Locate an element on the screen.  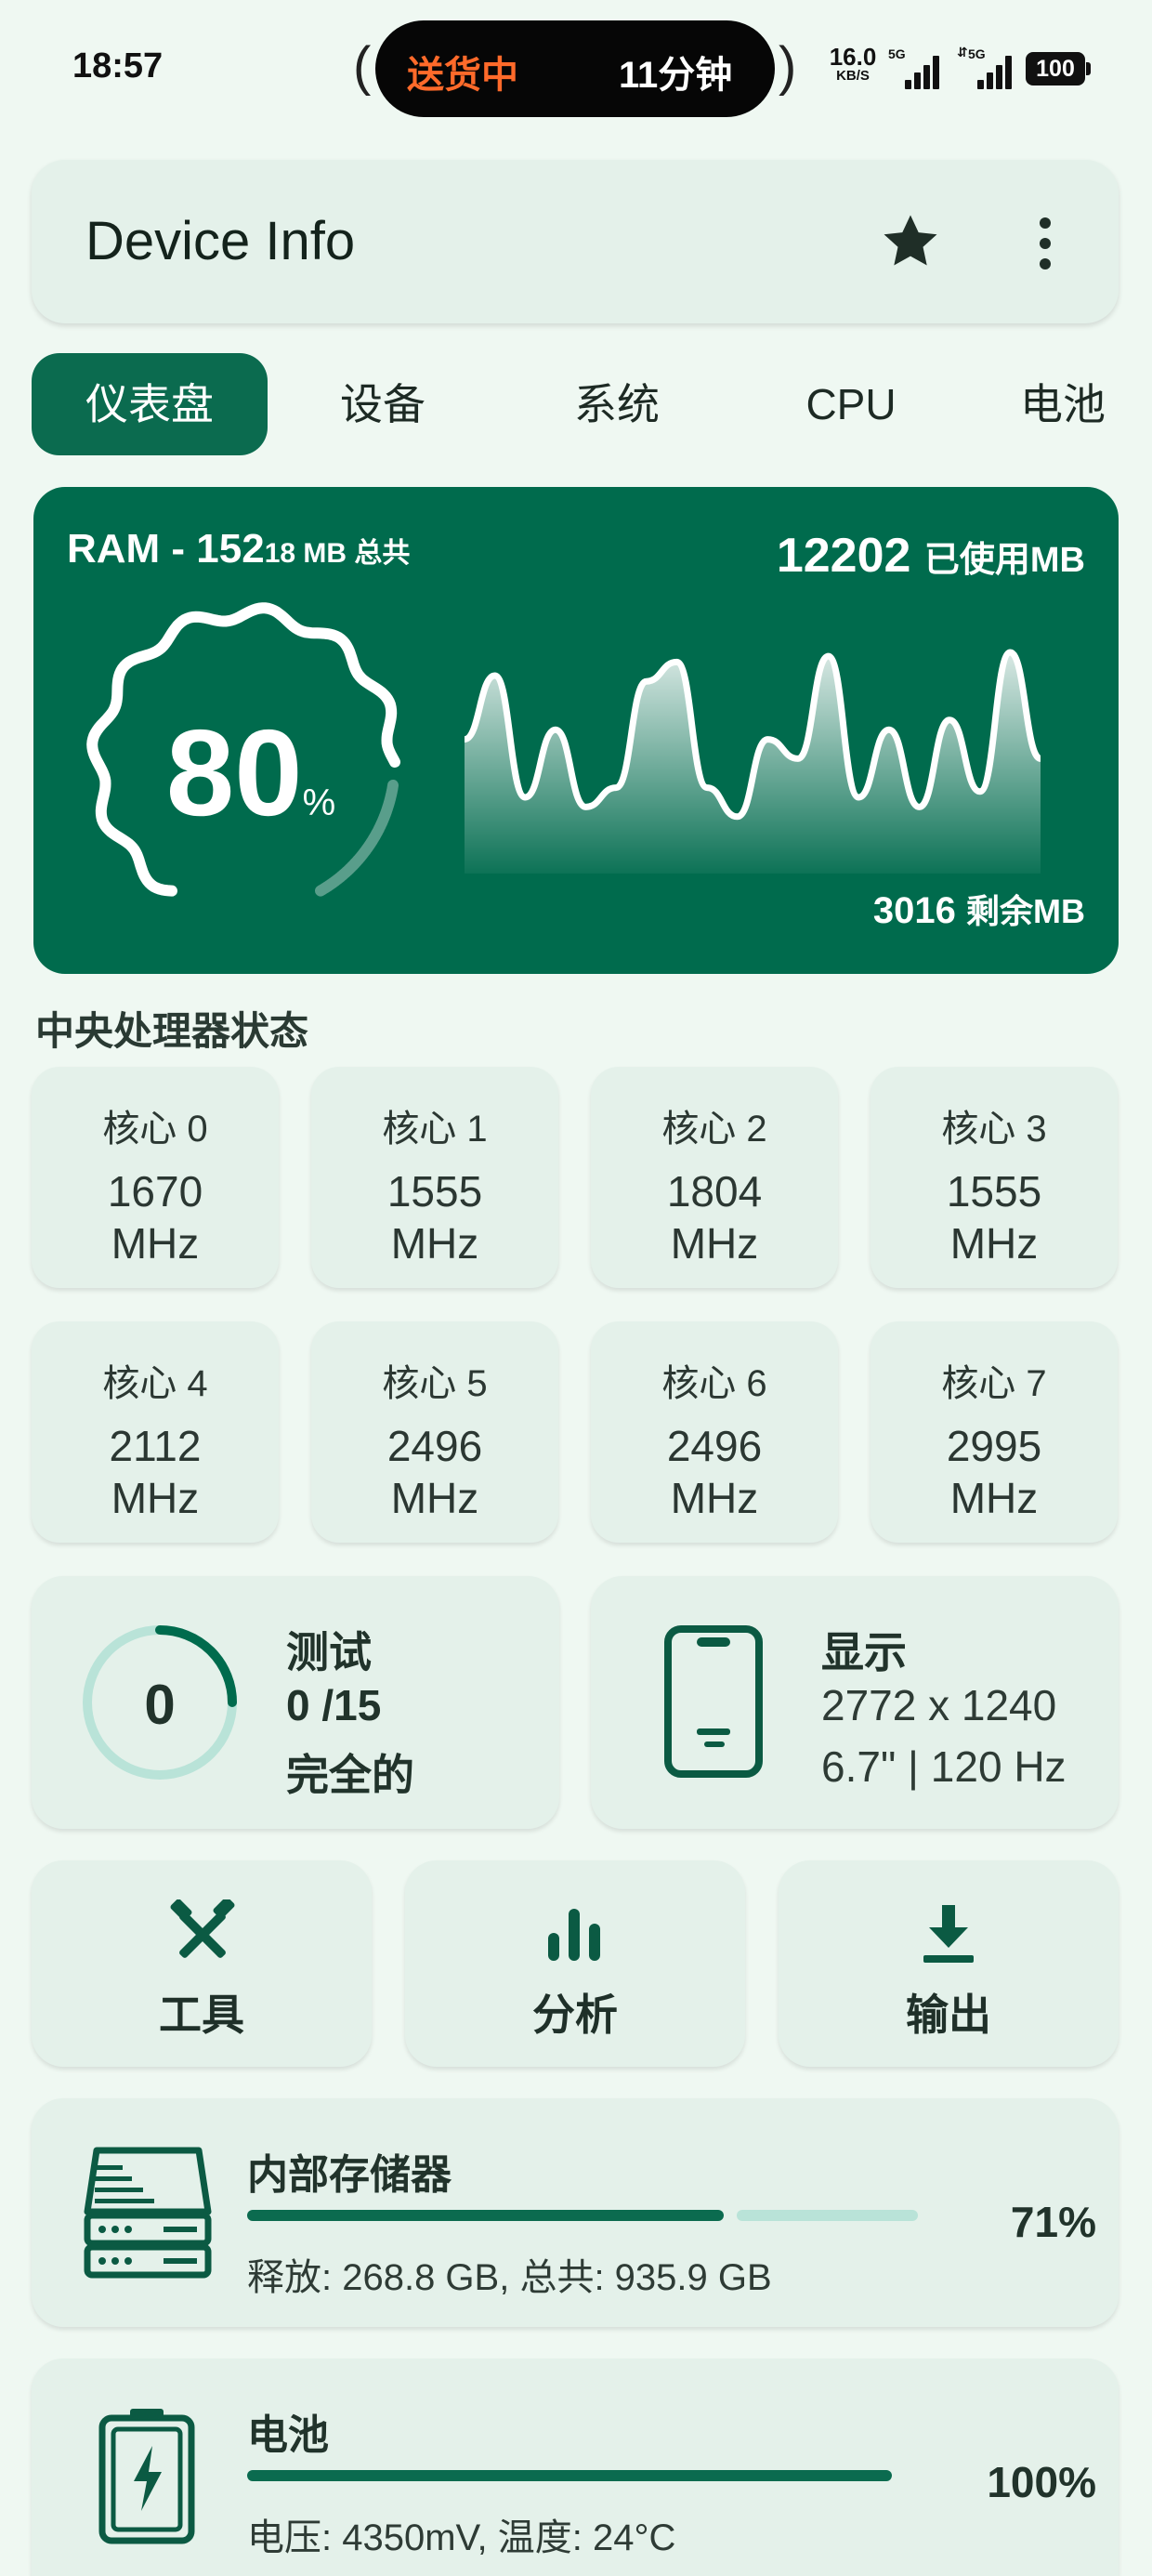
battery-indicator: 100 is located at coordinates (1058, 68).